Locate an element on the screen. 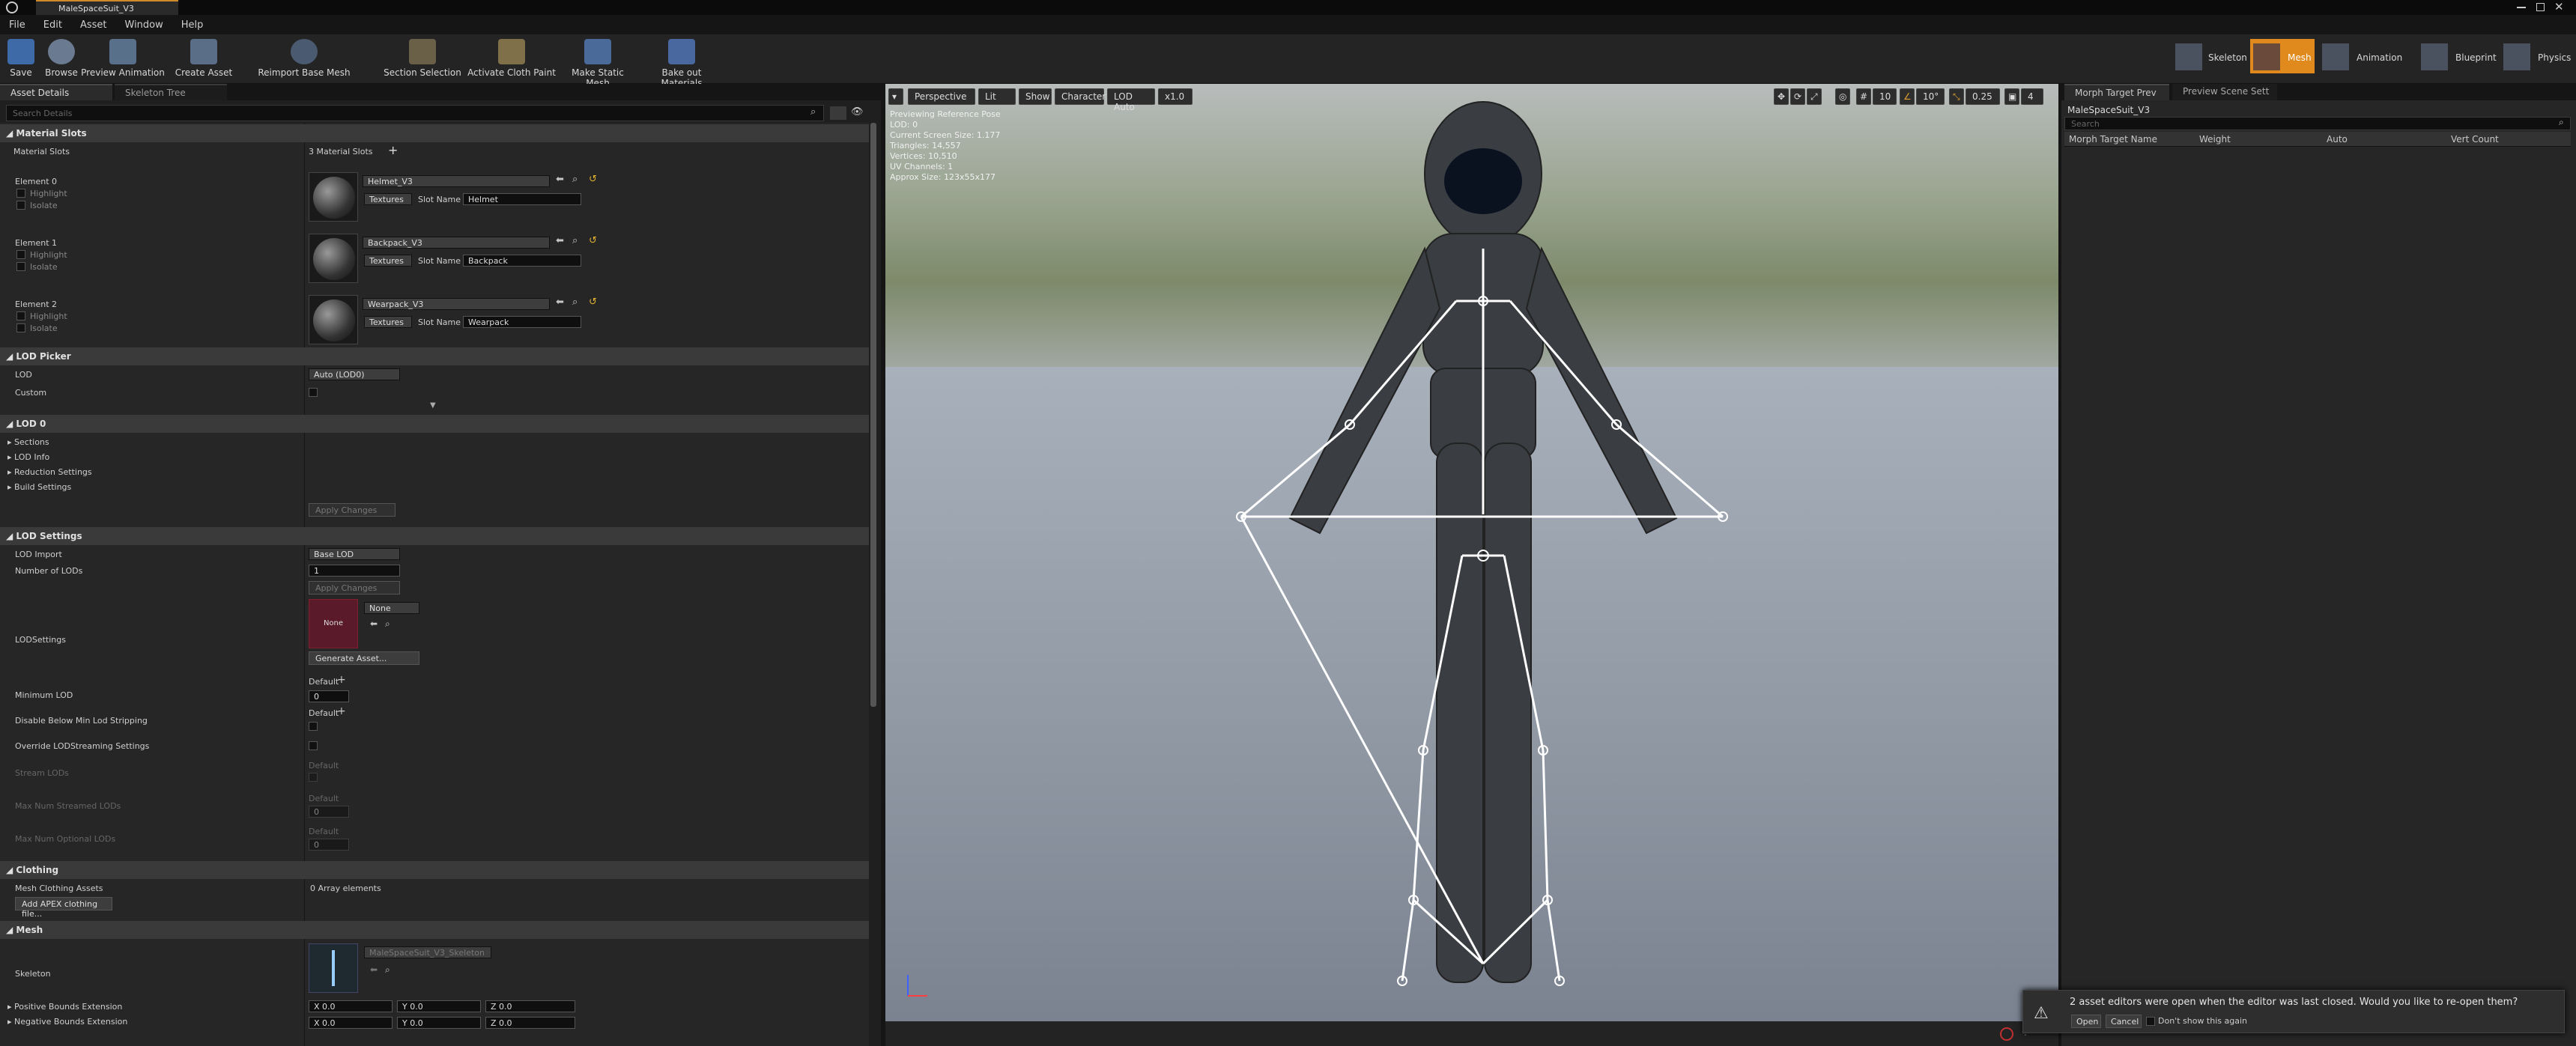  scale-snap-icon: ⤡ is located at coordinates (1957, 96).